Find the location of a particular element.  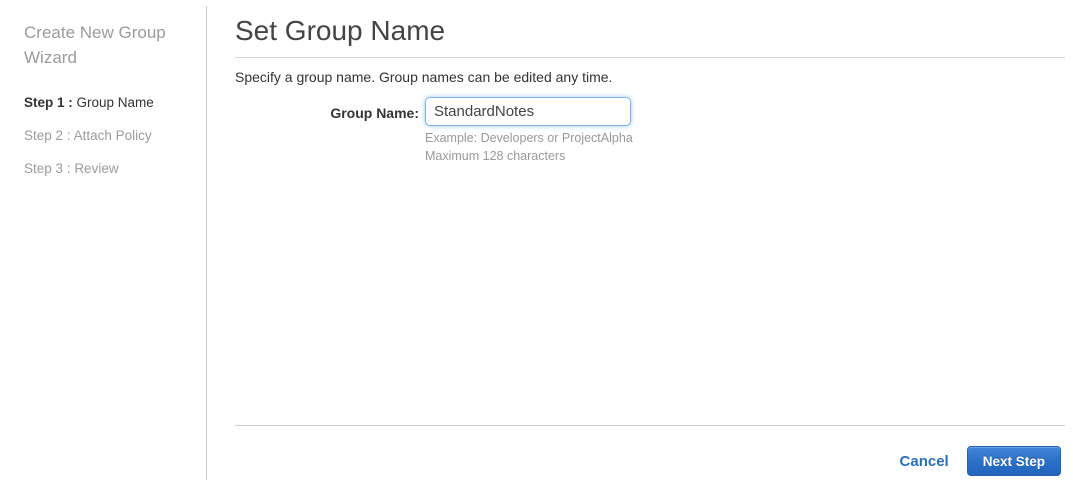

footer-actions: Cancel Next Step is located at coordinates (648, 461).